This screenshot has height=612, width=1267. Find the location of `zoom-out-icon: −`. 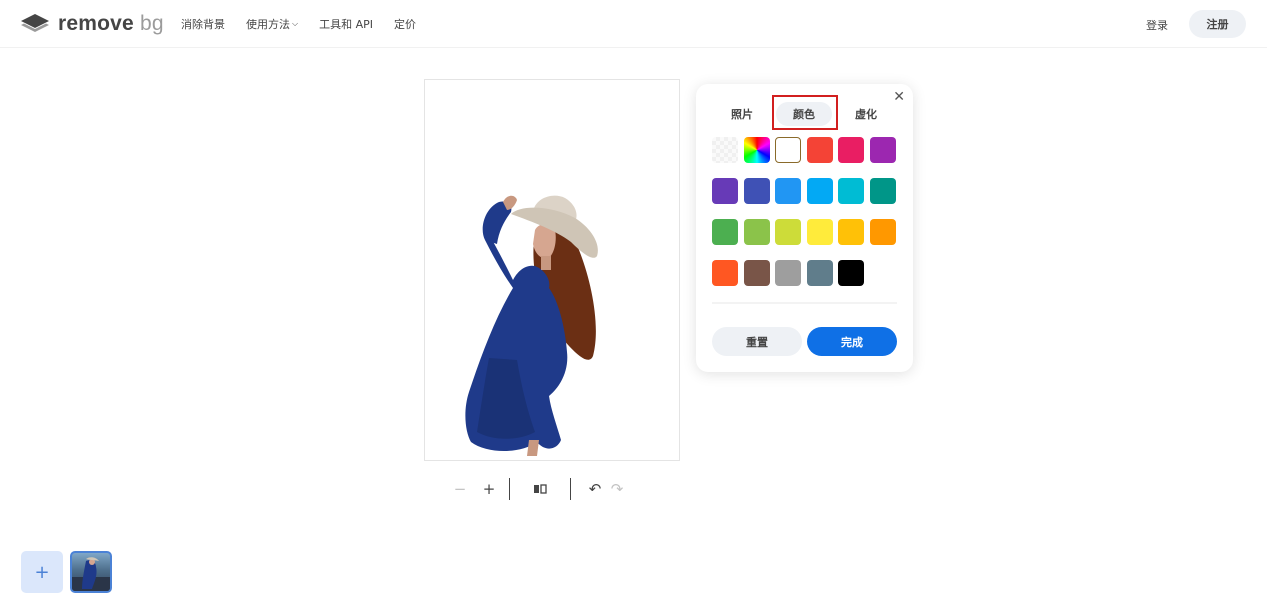

zoom-out-icon: − is located at coordinates (460, 489).